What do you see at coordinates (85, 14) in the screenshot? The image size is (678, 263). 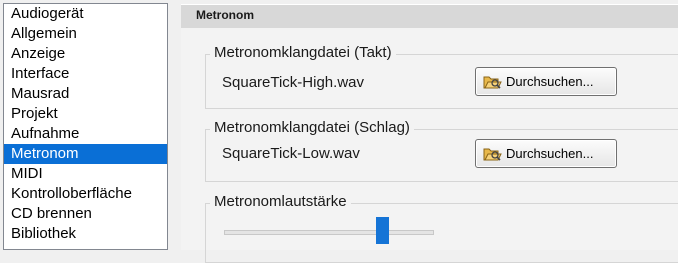 I see `category-item-audiogeraet: Audiogerät` at bounding box center [85, 14].